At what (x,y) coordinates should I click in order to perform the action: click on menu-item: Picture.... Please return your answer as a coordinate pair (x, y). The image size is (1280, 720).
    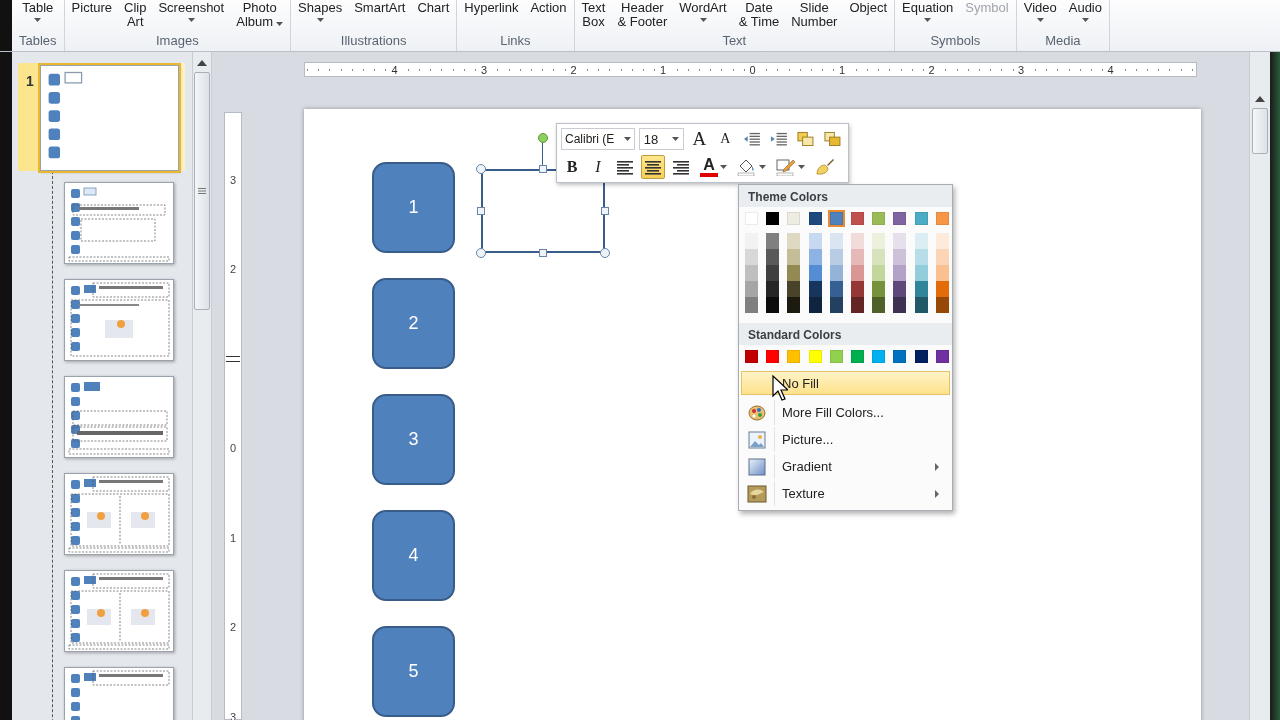
    Looking at the image, I should click on (845, 439).